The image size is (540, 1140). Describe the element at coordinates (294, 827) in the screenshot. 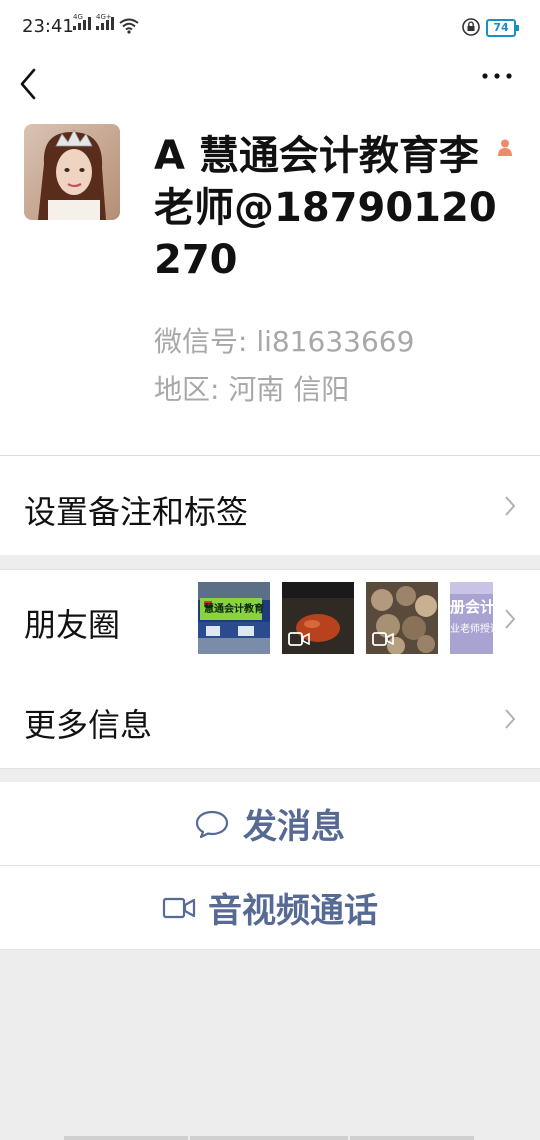

I see `send-message-label: 发消息` at that location.